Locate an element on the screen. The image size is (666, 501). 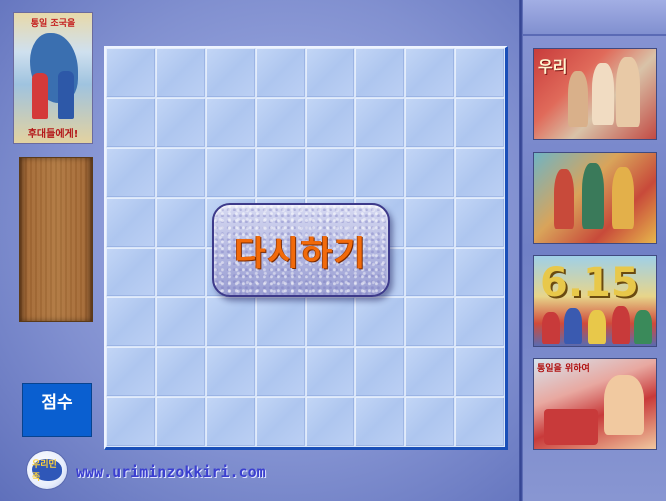
site-url-link: www.uriminzokkiri.com is located at coordinates (171, 472).